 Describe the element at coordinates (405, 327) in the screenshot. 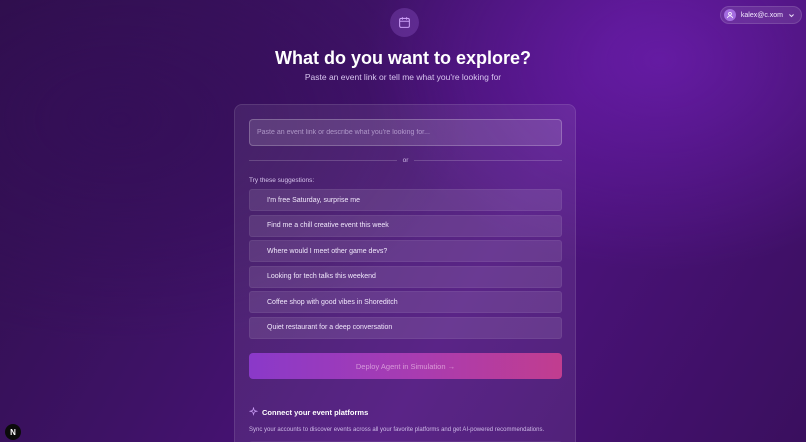

I see `suggestion-button: Quiet restaurant for a deep conversation` at that location.